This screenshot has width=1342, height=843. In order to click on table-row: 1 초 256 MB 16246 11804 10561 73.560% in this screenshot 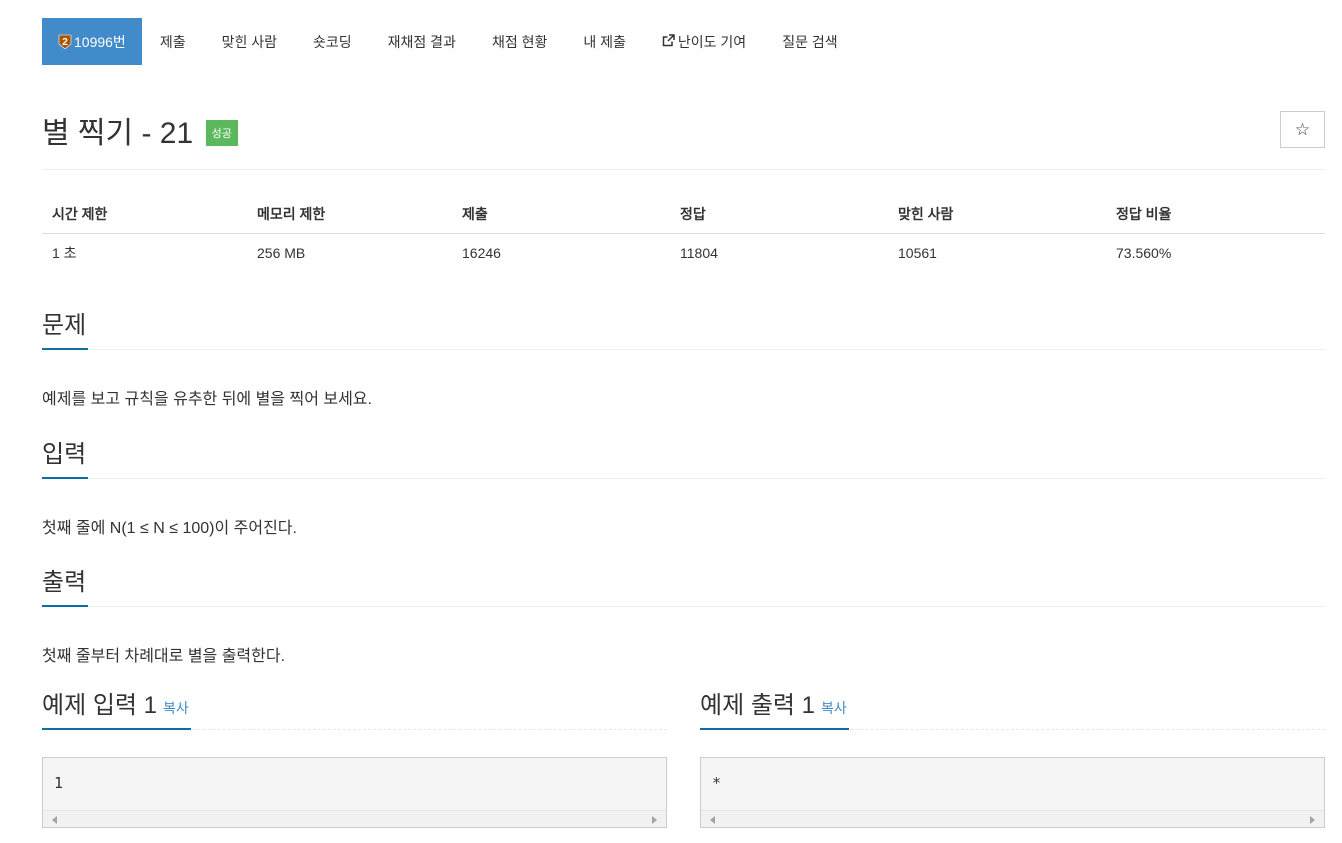, I will do `click(683, 253)`.